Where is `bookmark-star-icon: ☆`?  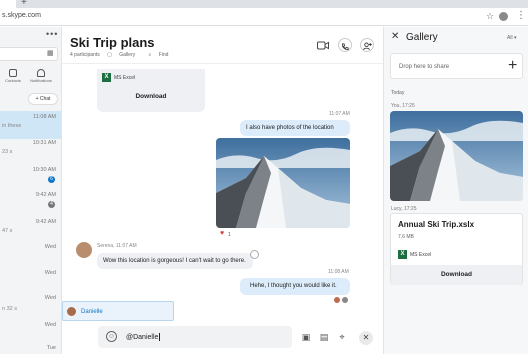 bookmark-star-icon: ☆ is located at coordinates (490, 16).